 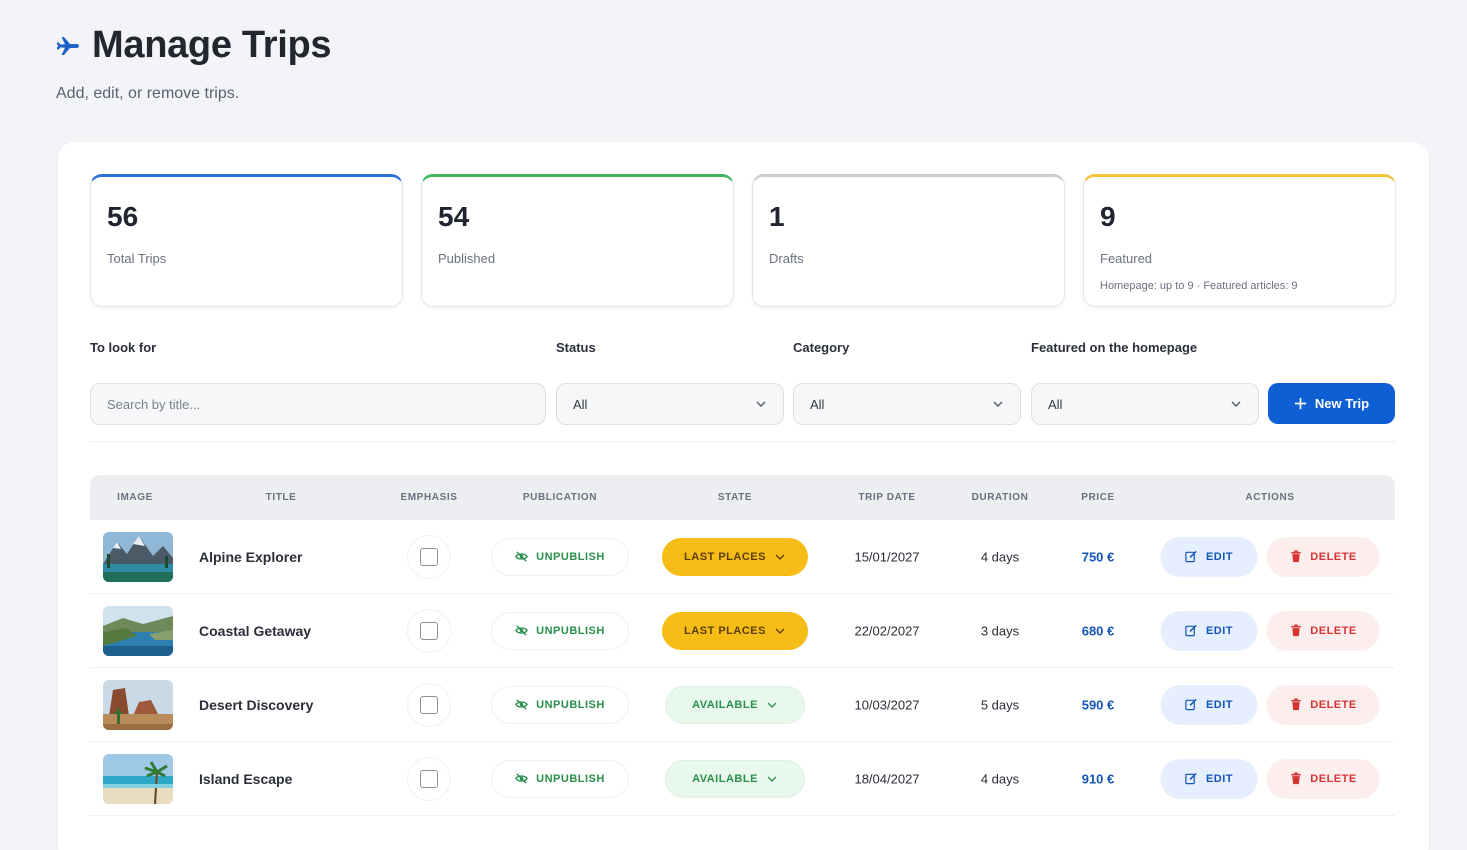 What do you see at coordinates (429, 497) in the screenshot?
I see `col-emphasis: EMPHASIS` at bounding box center [429, 497].